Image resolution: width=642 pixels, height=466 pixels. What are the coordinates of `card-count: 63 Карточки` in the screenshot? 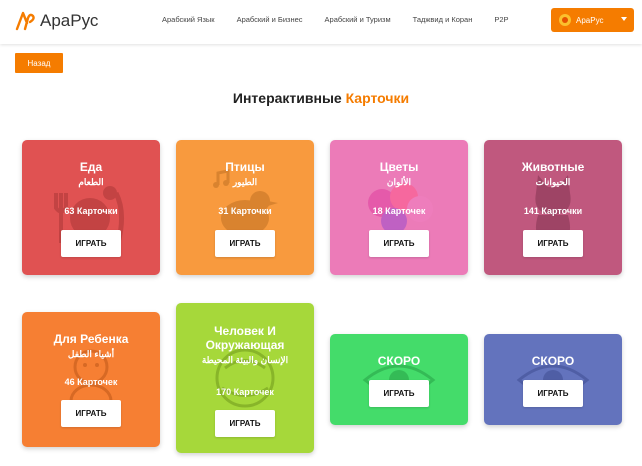 It's located at (91, 211).